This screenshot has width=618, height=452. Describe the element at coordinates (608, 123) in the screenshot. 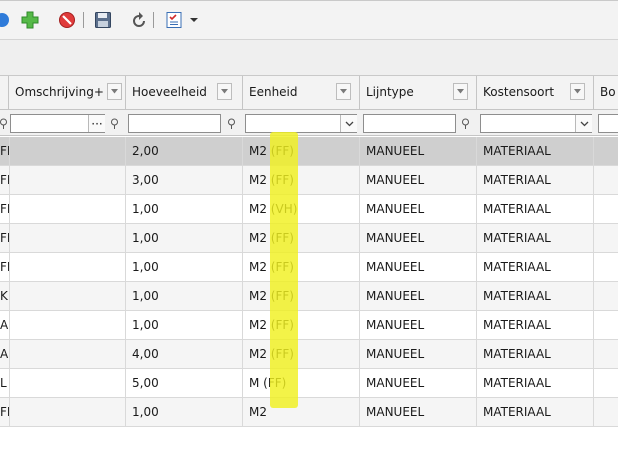

I see `filter-input-bo` at that location.